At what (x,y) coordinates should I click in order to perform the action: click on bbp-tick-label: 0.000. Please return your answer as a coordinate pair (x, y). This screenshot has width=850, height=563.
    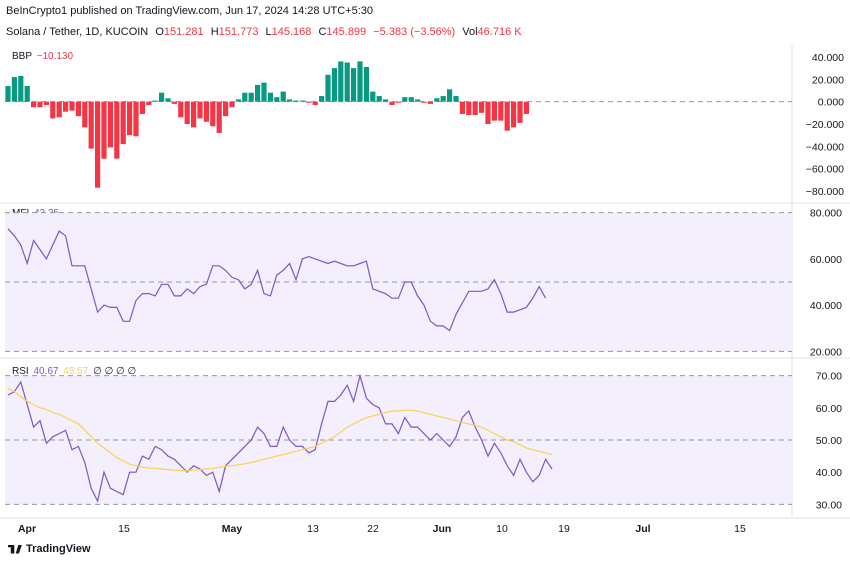
    Looking at the image, I should click on (831, 103).